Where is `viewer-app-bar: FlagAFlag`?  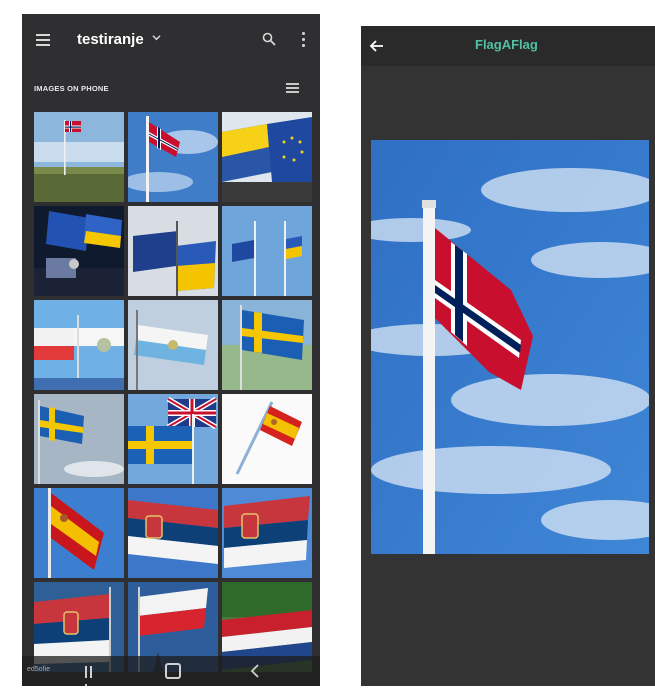
viewer-app-bar: FlagAFlag is located at coordinates (508, 46).